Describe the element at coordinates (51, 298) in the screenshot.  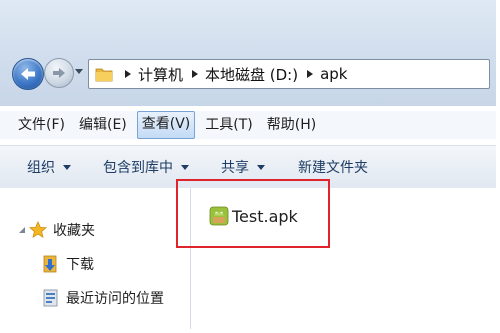
I see `recent-places-icon` at that location.